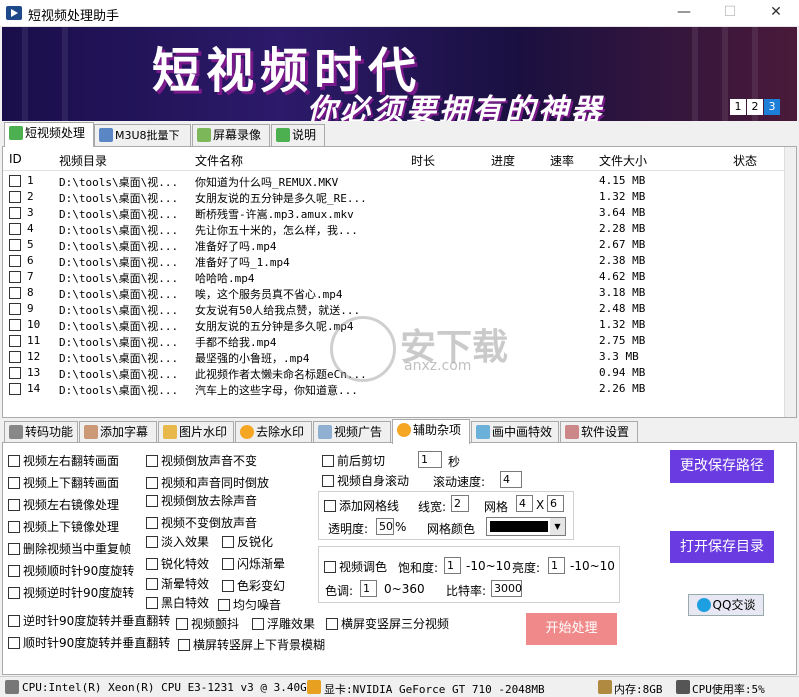 This screenshot has height=697, width=799. I want to click on tab-pip: 画中画特效, so click(515, 432).